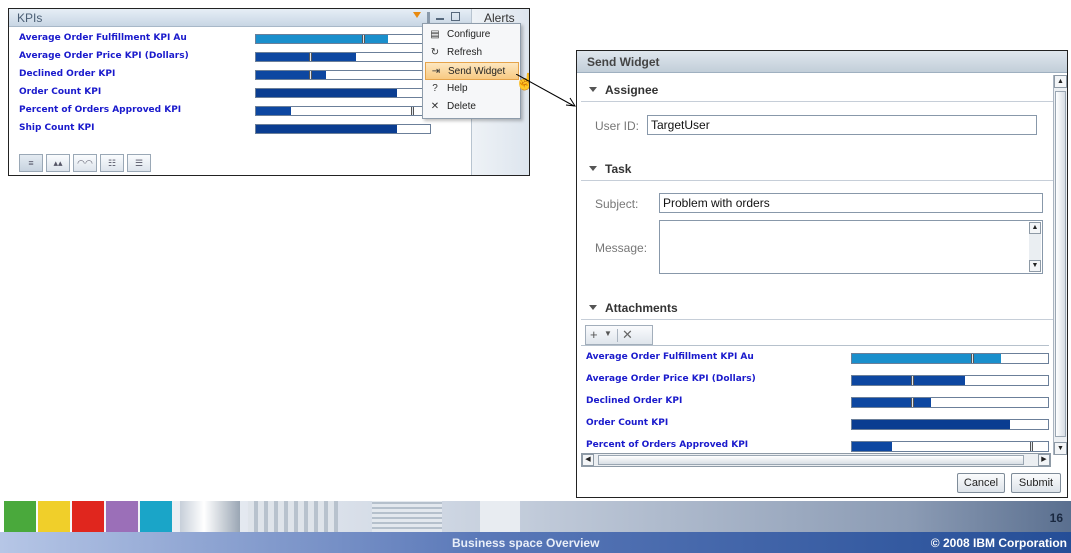 This screenshot has width=1071, height=553. Describe the element at coordinates (851, 247) in the screenshot. I see `message-textarea: ▲ ▼` at that location.